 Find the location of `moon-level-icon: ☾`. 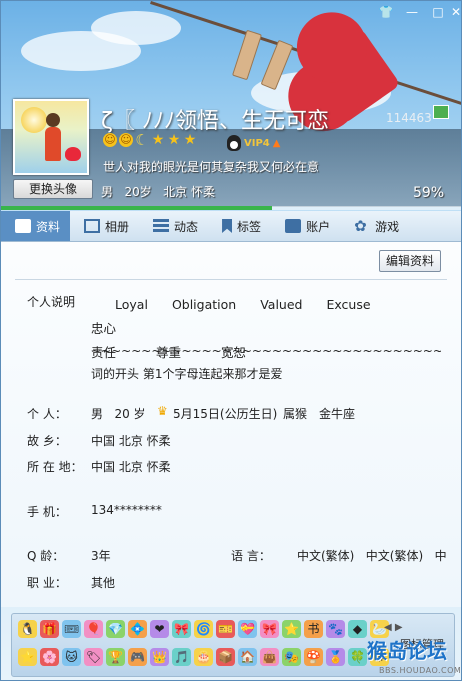

moon-level-icon: ☾ is located at coordinates (142, 140).